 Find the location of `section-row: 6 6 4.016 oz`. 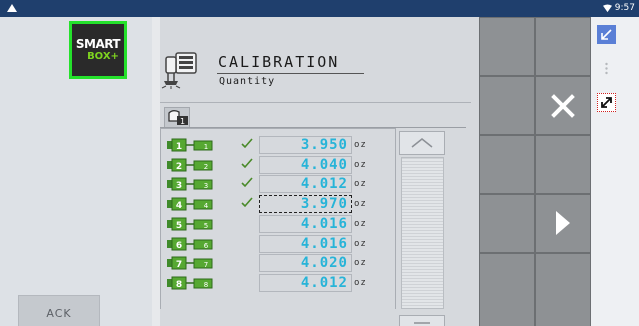

section-row: 6 6 4.016 oz is located at coordinates (280, 243).